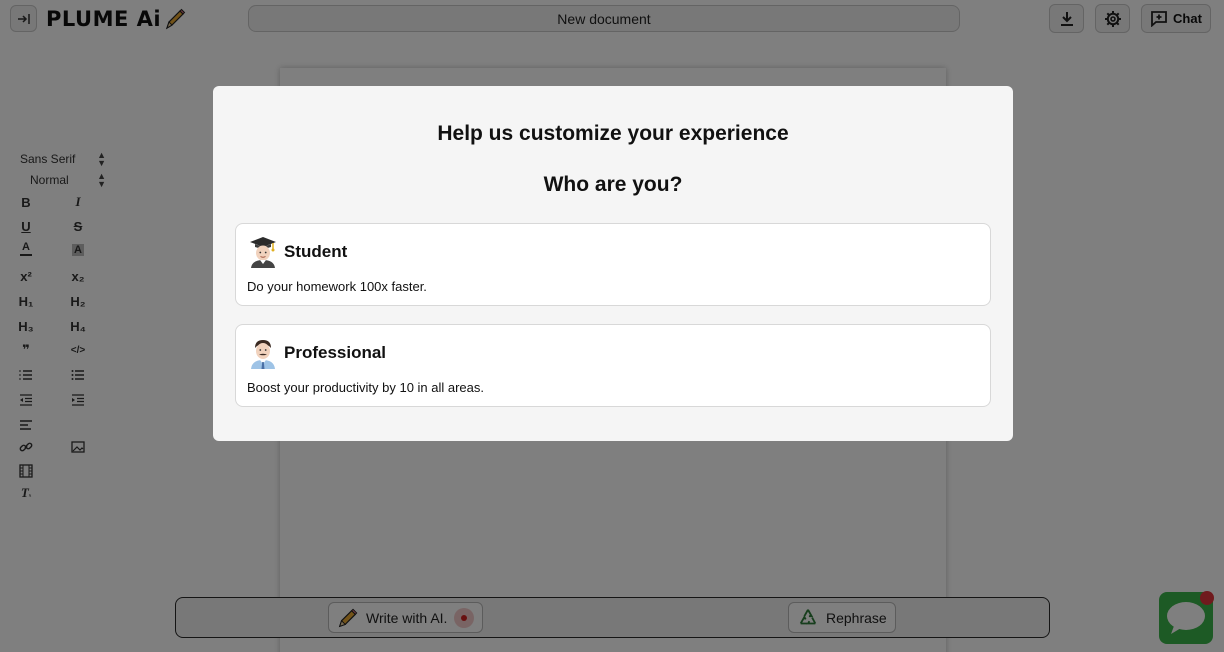 This screenshot has width=1224, height=652. Describe the element at coordinates (316, 251) in the screenshot. I see `option-name: Student` at that location.